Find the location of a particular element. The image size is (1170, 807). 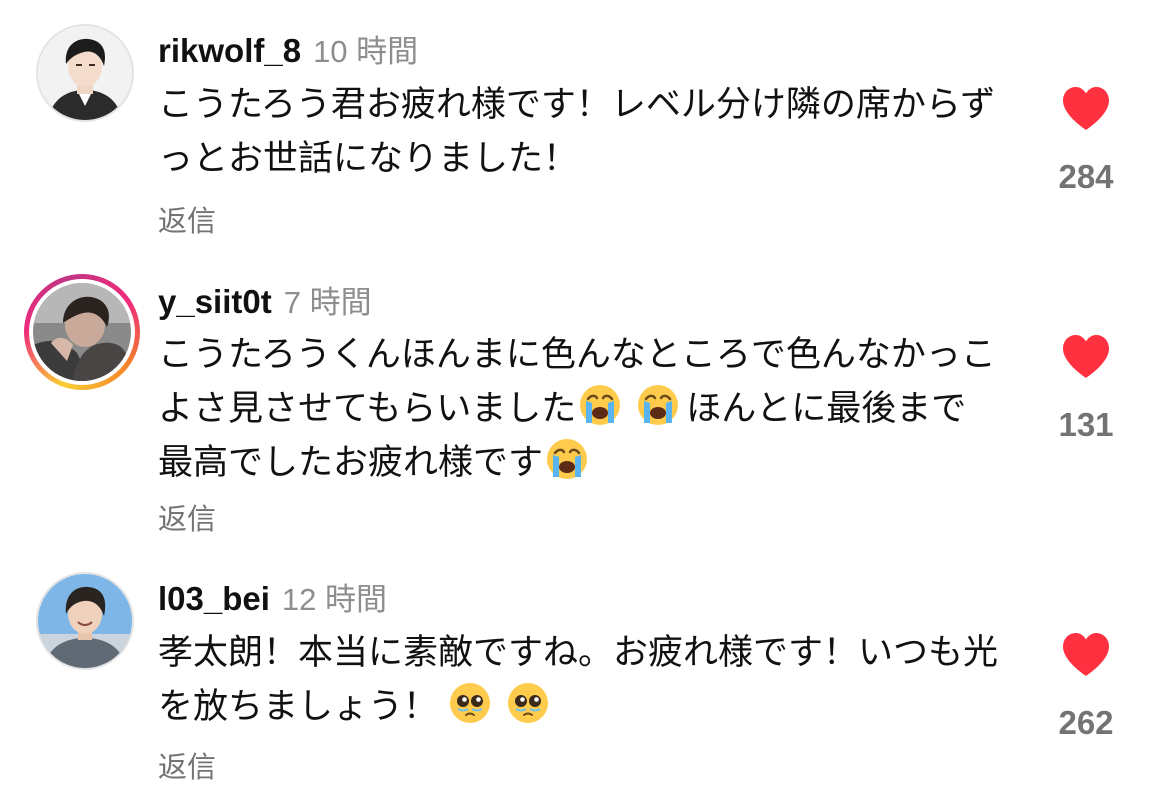

comment-time: 12 時間 is located at coordinates (334, 599).